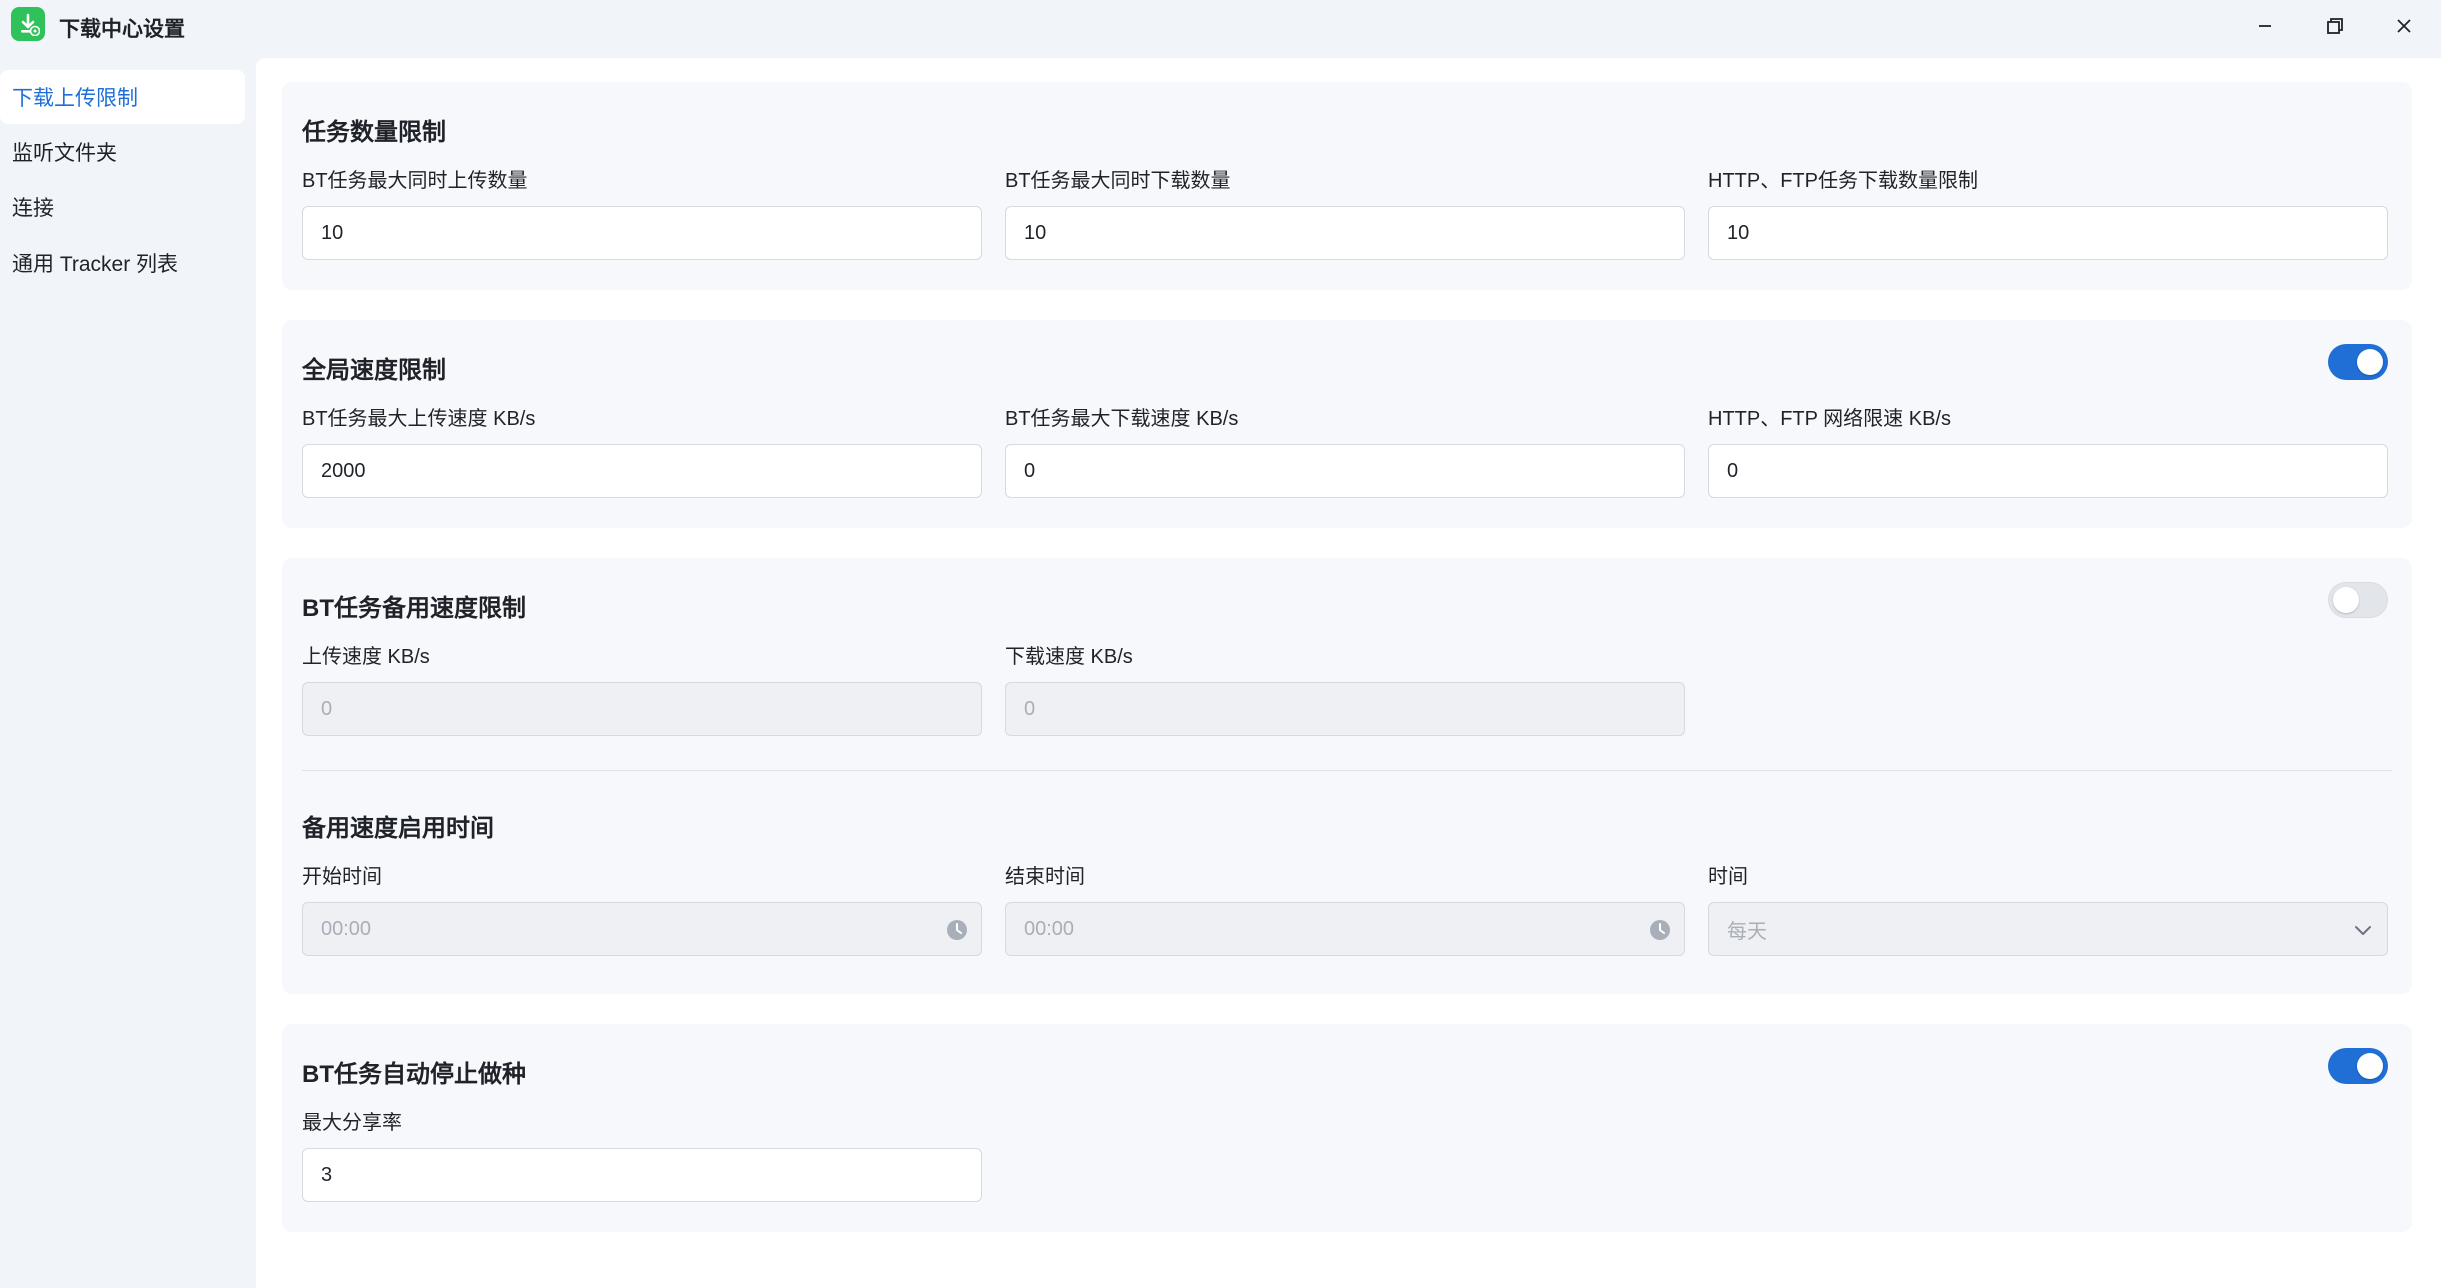 Image resolution: width=2441 pixels, height=1288 pixels. What do you see at coordinates (1843, 181) in the screenshot?
I see `http-ftp-download-count-label: HTTP、FTP任务下载数量限制` at bounding box center [1843, 181].